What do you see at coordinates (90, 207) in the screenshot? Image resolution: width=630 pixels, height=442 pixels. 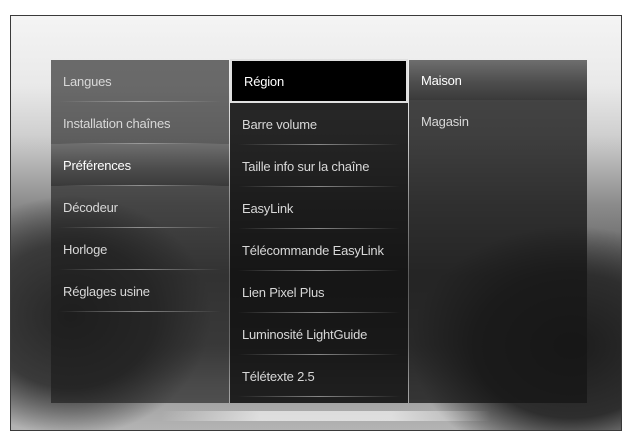 I see `menu-item-label: Décodeur` at bounding box center [90, 207].